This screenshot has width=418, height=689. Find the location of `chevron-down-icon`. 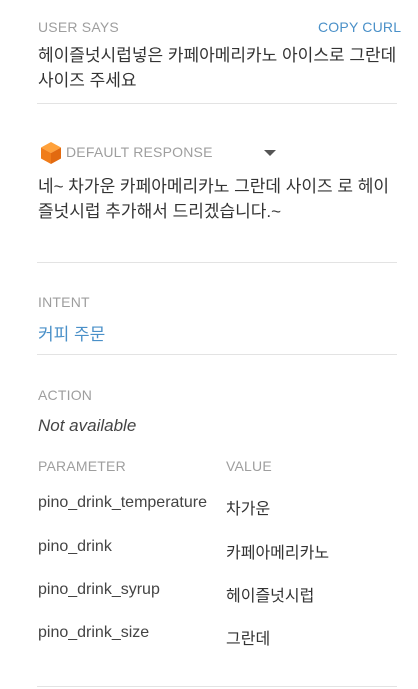

chevron-down-icon is located at coordinates (270, 153).